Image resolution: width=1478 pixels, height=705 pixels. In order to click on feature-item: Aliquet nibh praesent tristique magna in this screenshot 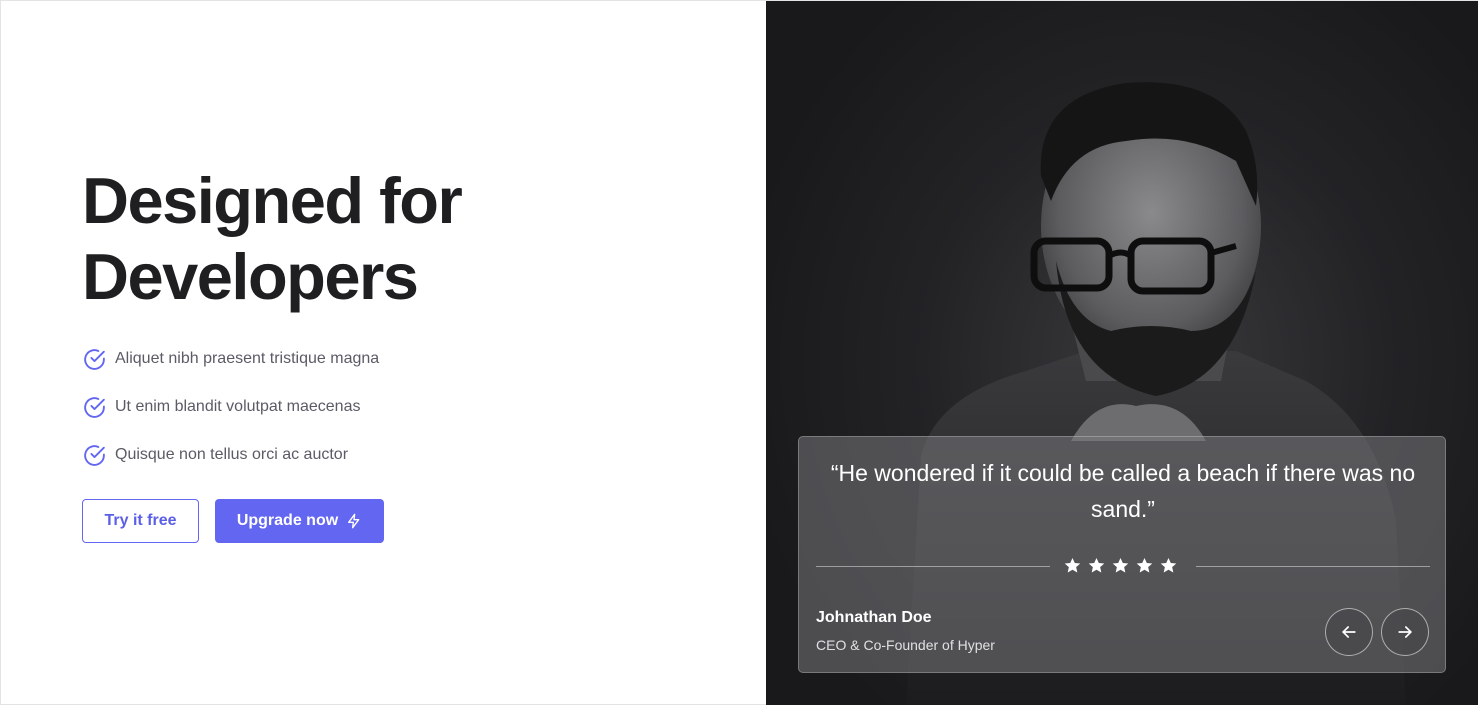, I will do `click(230, 359)`.